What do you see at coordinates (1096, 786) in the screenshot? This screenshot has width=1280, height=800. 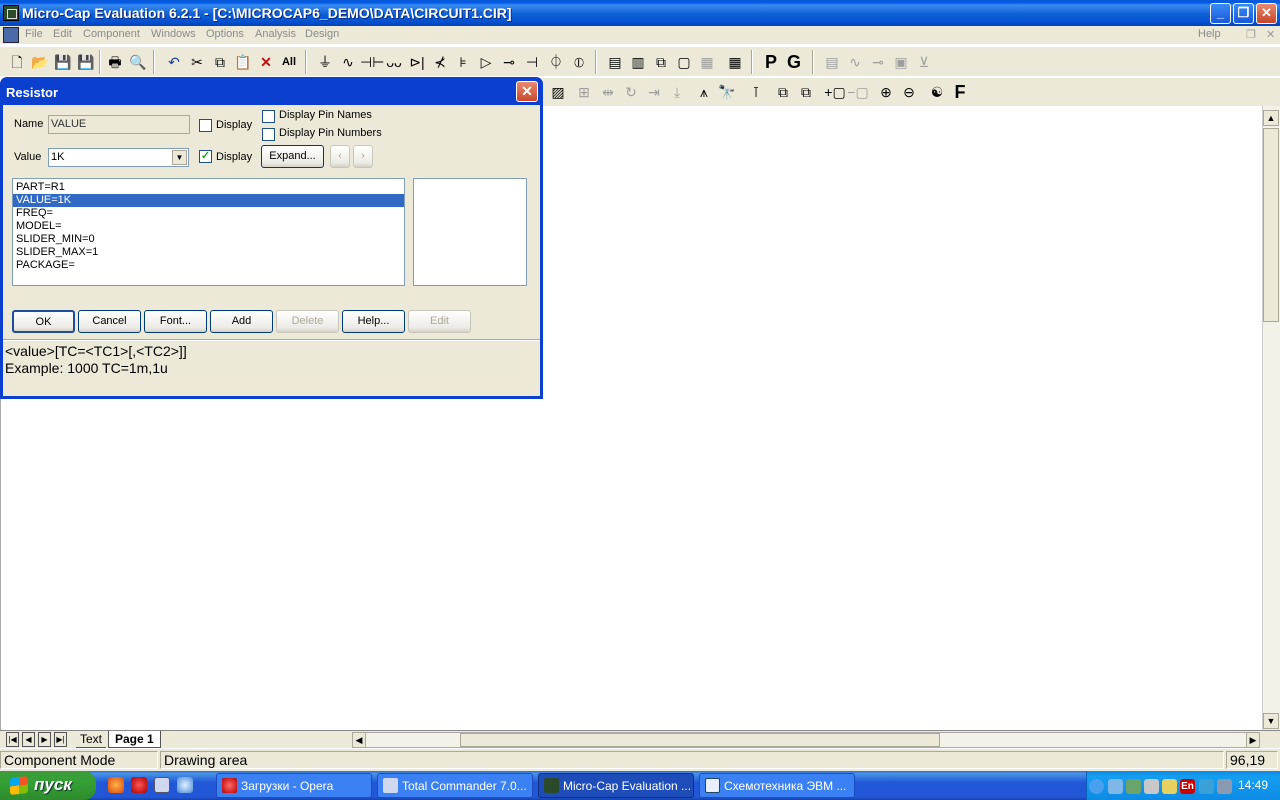 I see `tray-expand-icon` at bounding box center [1096, 786].